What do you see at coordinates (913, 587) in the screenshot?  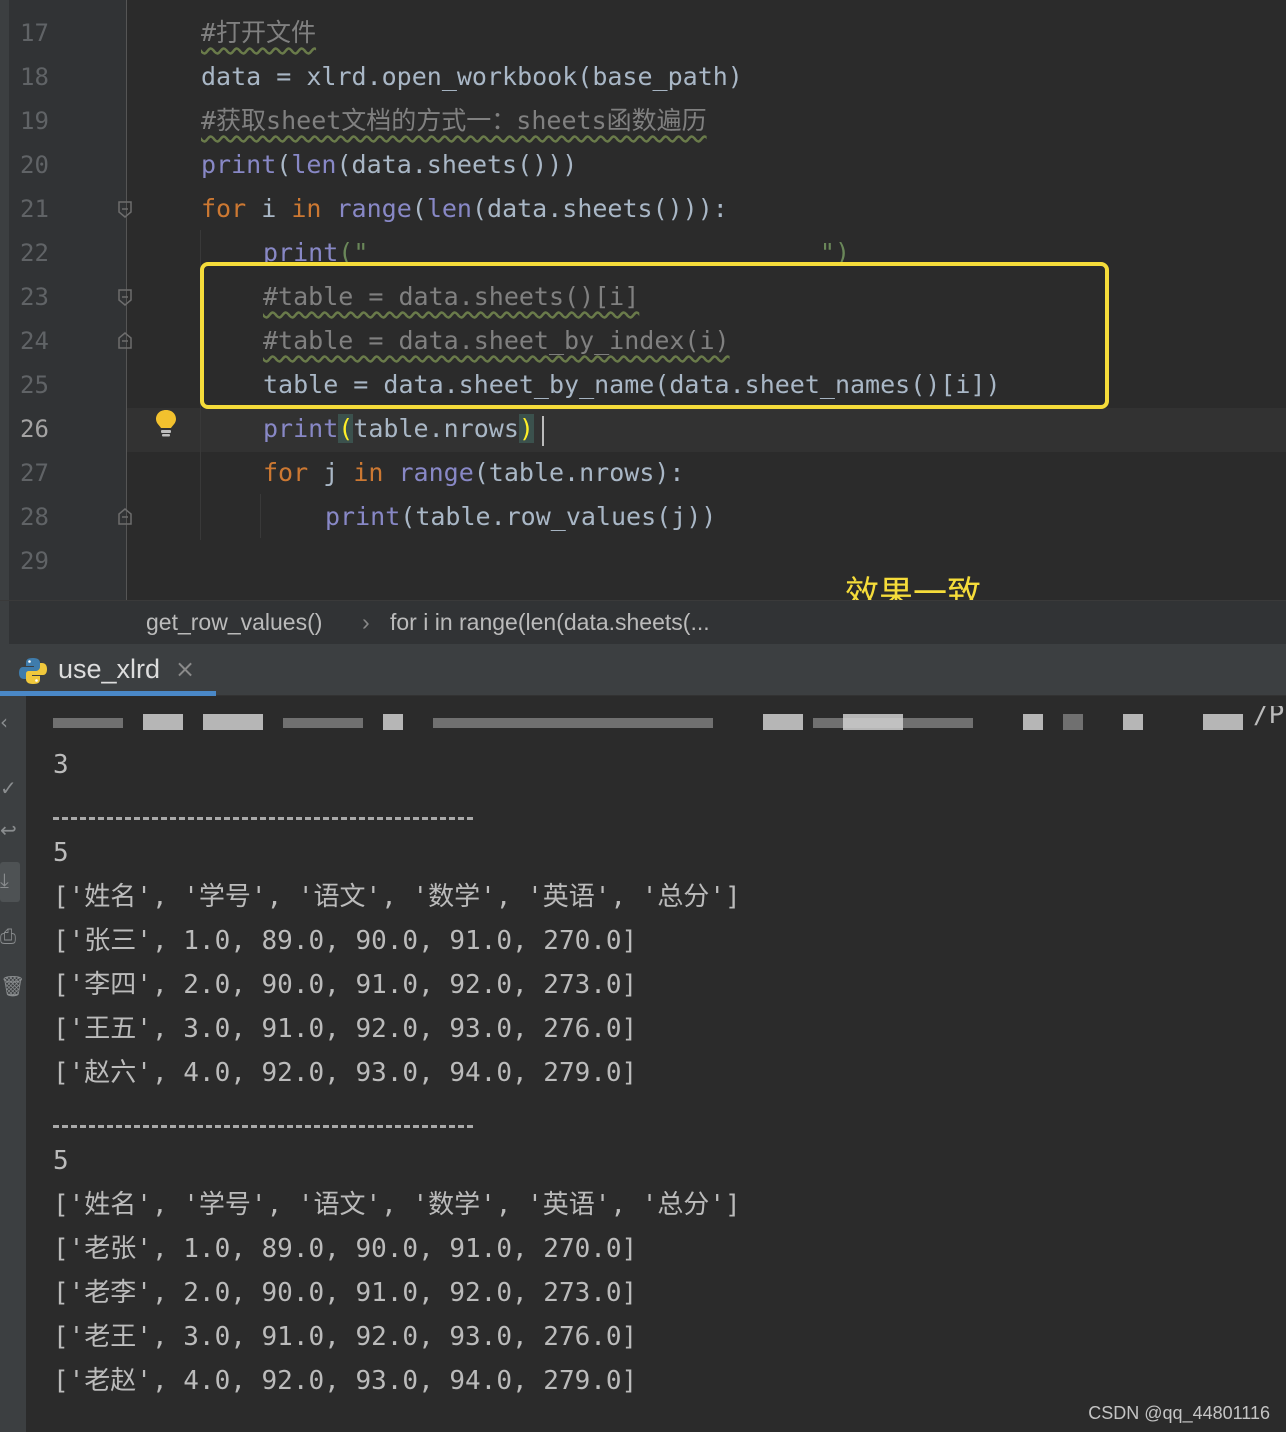 I see `annotation-caption: 效果一致` at bounding box center [913, 587].